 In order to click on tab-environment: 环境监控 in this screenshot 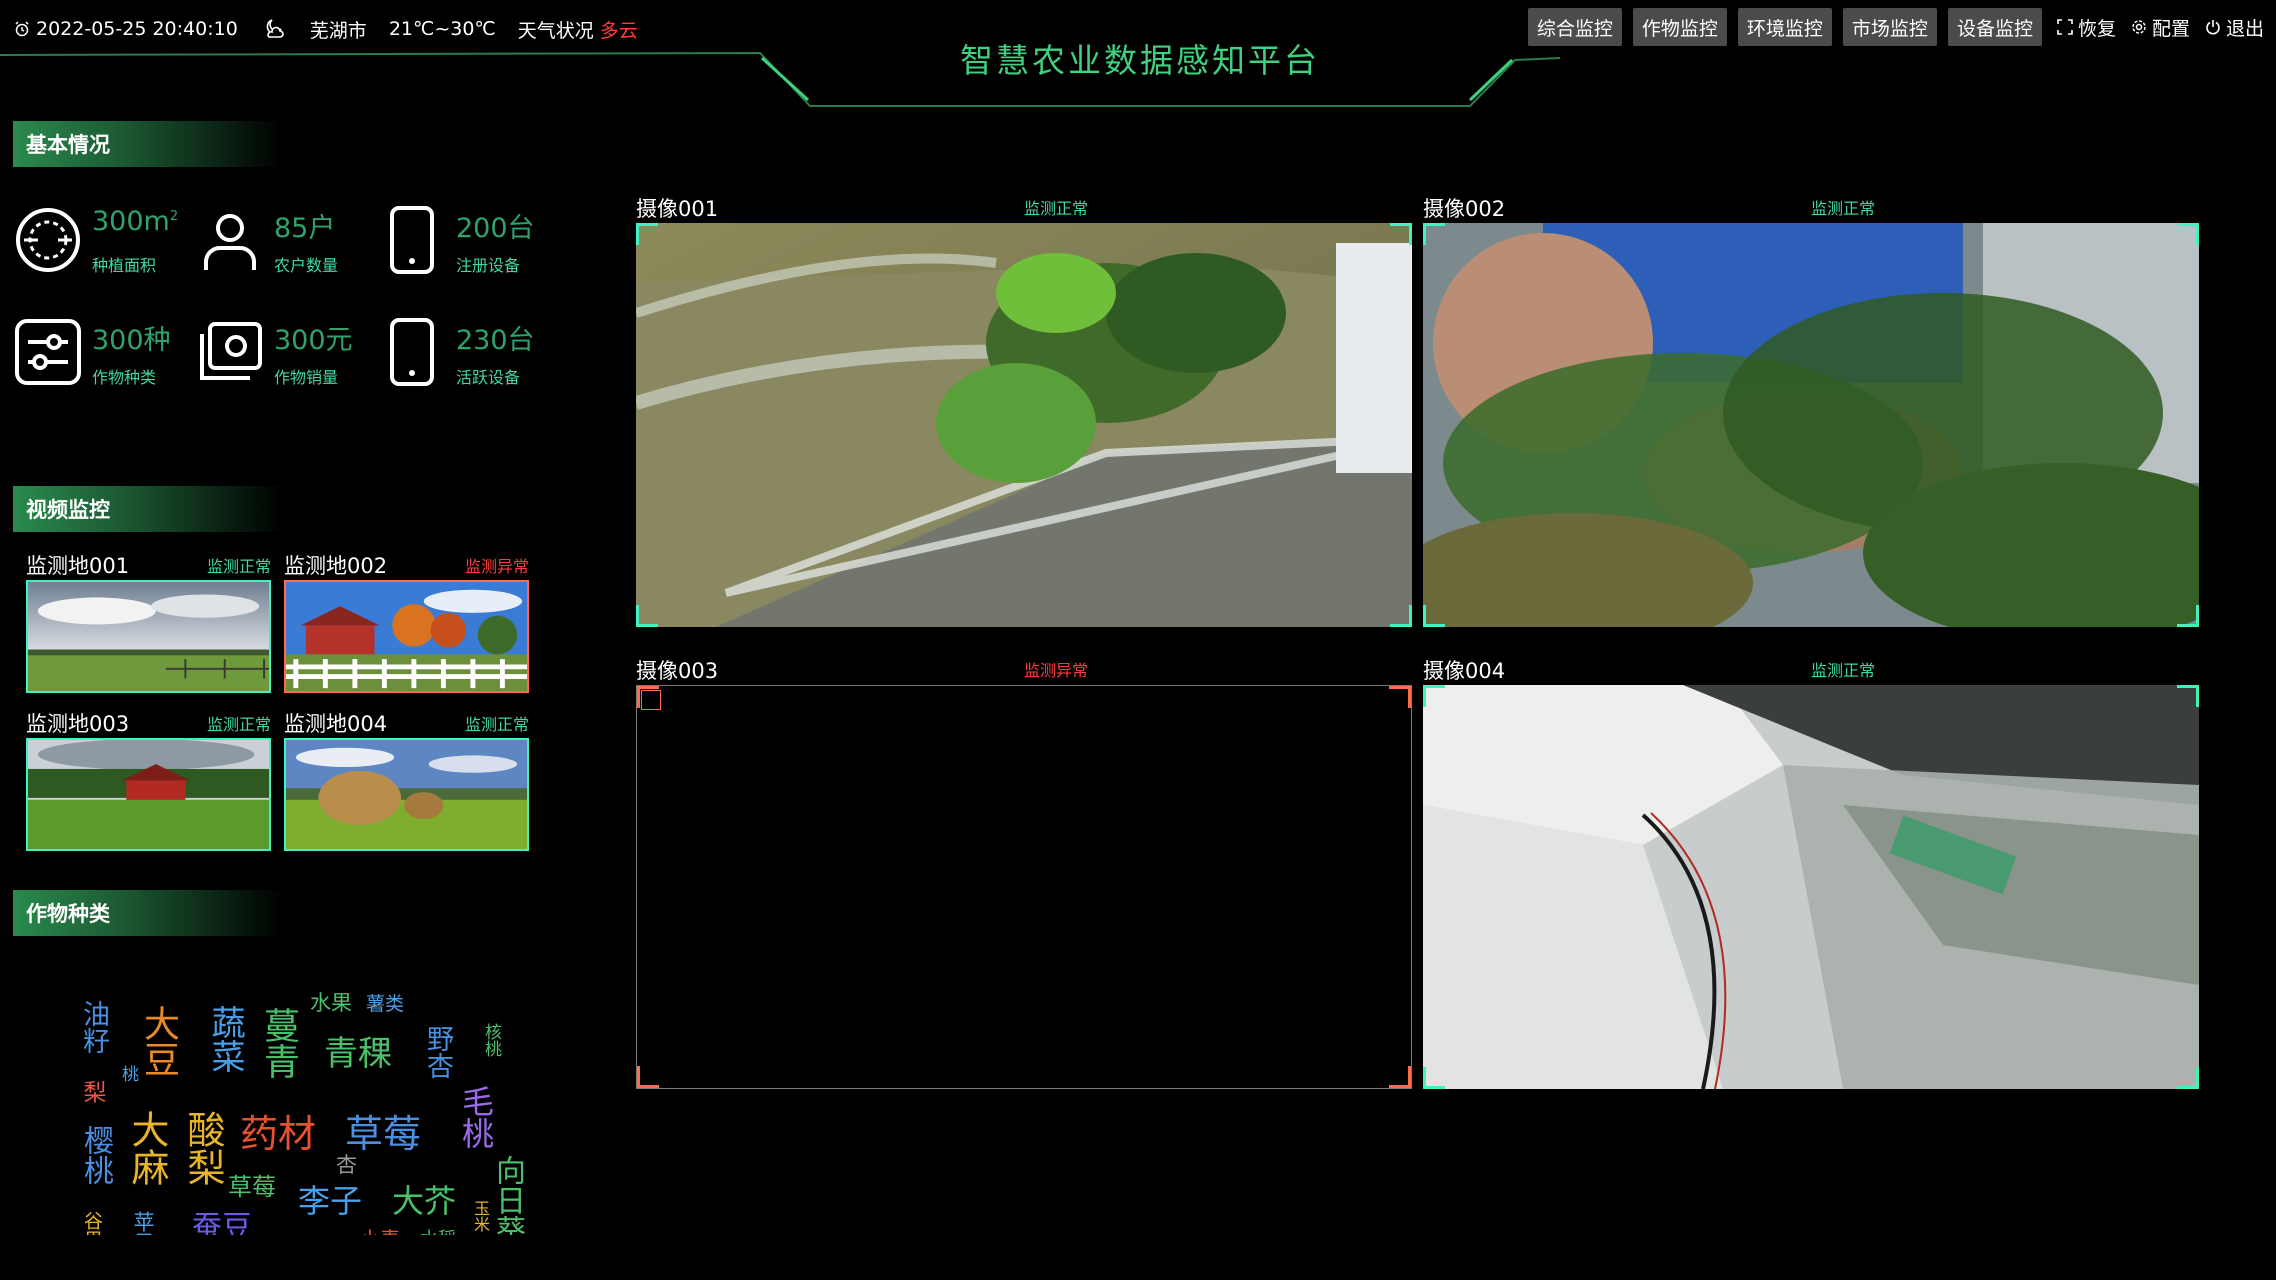, I will do `click(1784, 27)`.